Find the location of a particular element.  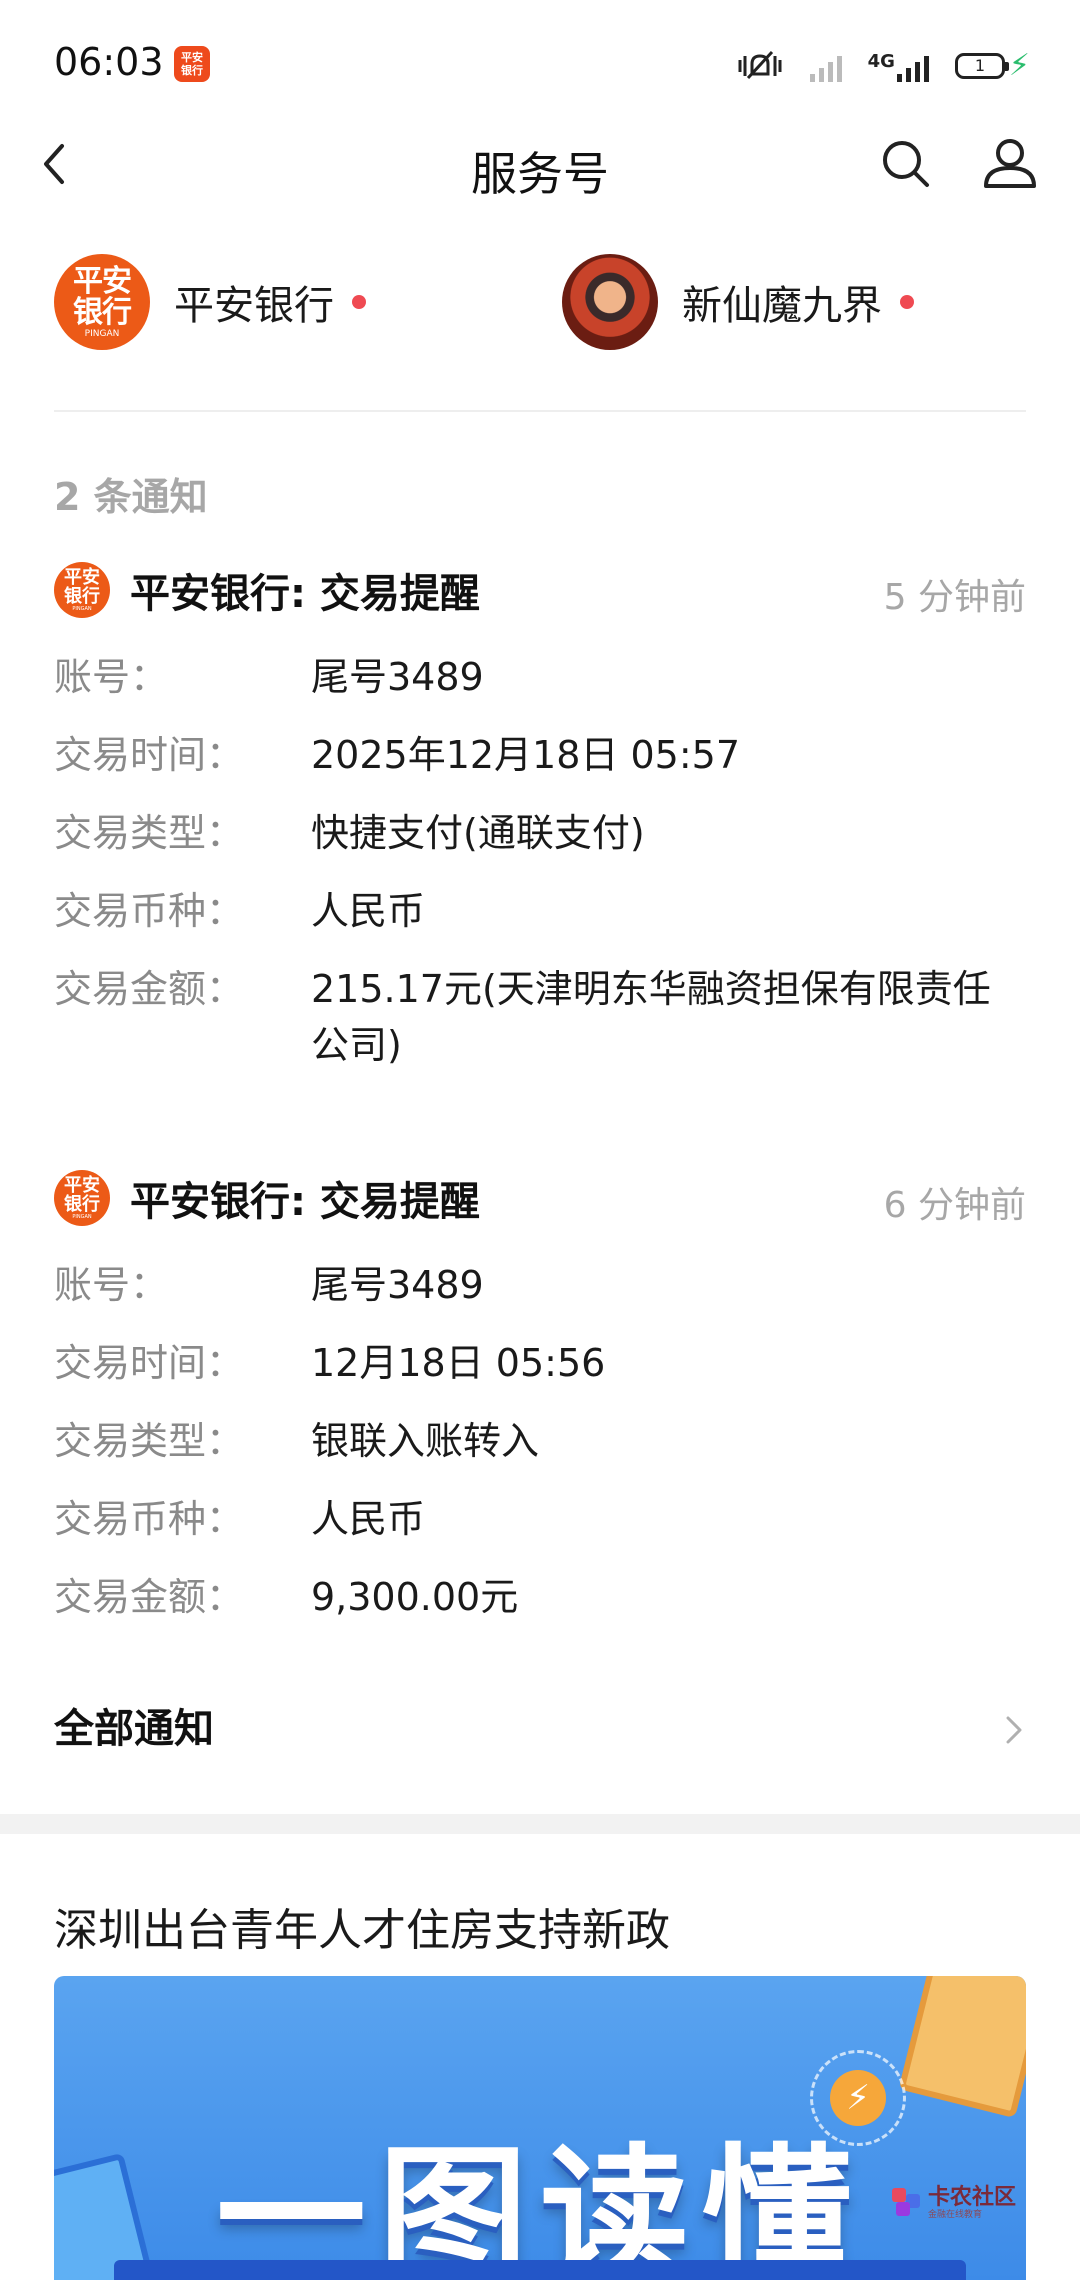

avatar-line-2: 银行 is located at coordinates (102, 312).